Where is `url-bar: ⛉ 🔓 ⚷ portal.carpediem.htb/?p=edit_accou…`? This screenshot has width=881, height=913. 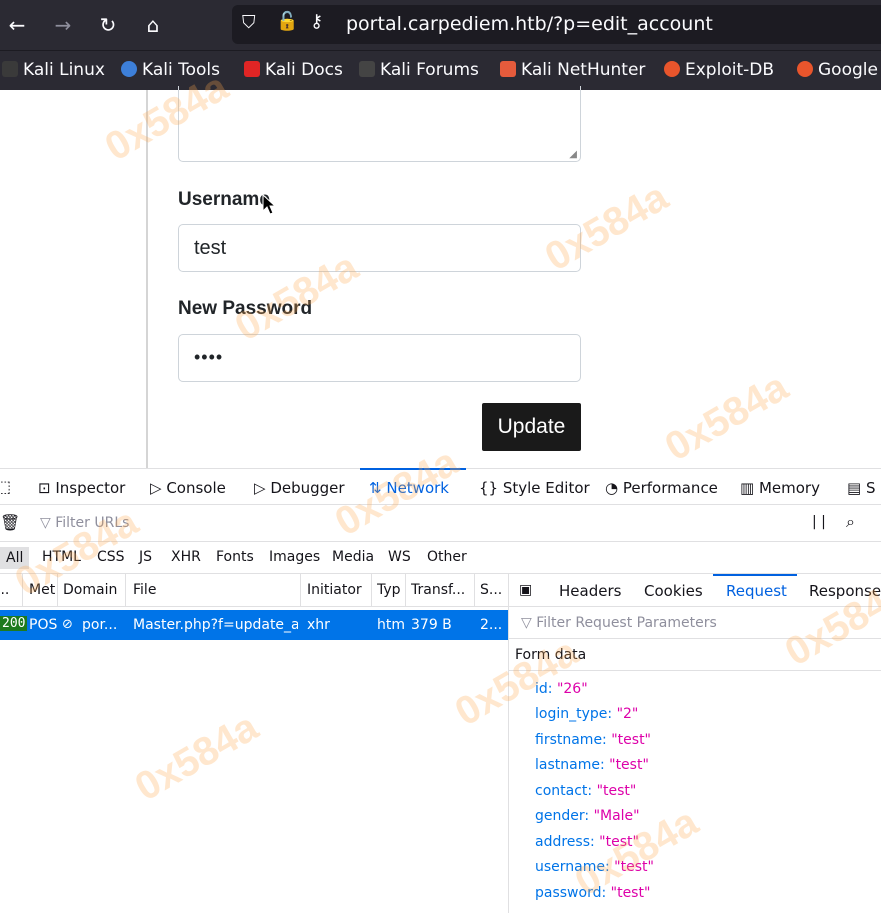 url-bar: ⛉ 🔓 ⚷ portal.carpediem.htb/?p=edit_accou… is located at coordinates (556, 24).